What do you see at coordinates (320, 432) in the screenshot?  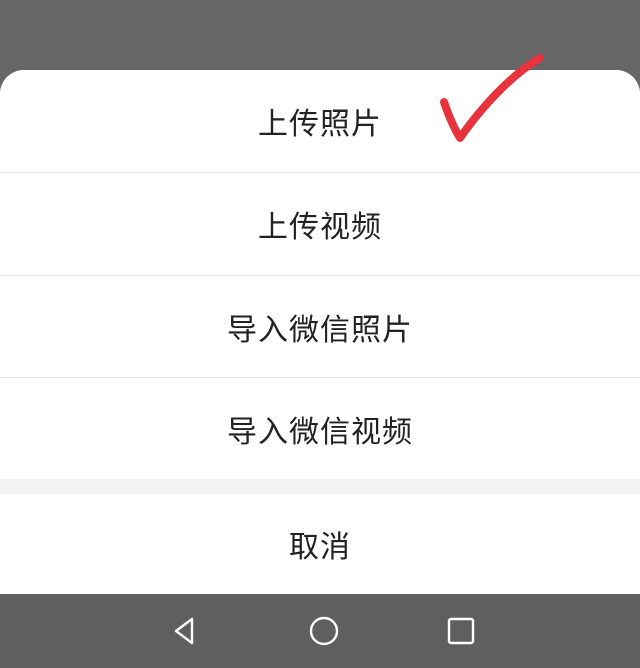 I see `import-wechat-video-label: 导入微信视频` at bounding box center [320, 432].